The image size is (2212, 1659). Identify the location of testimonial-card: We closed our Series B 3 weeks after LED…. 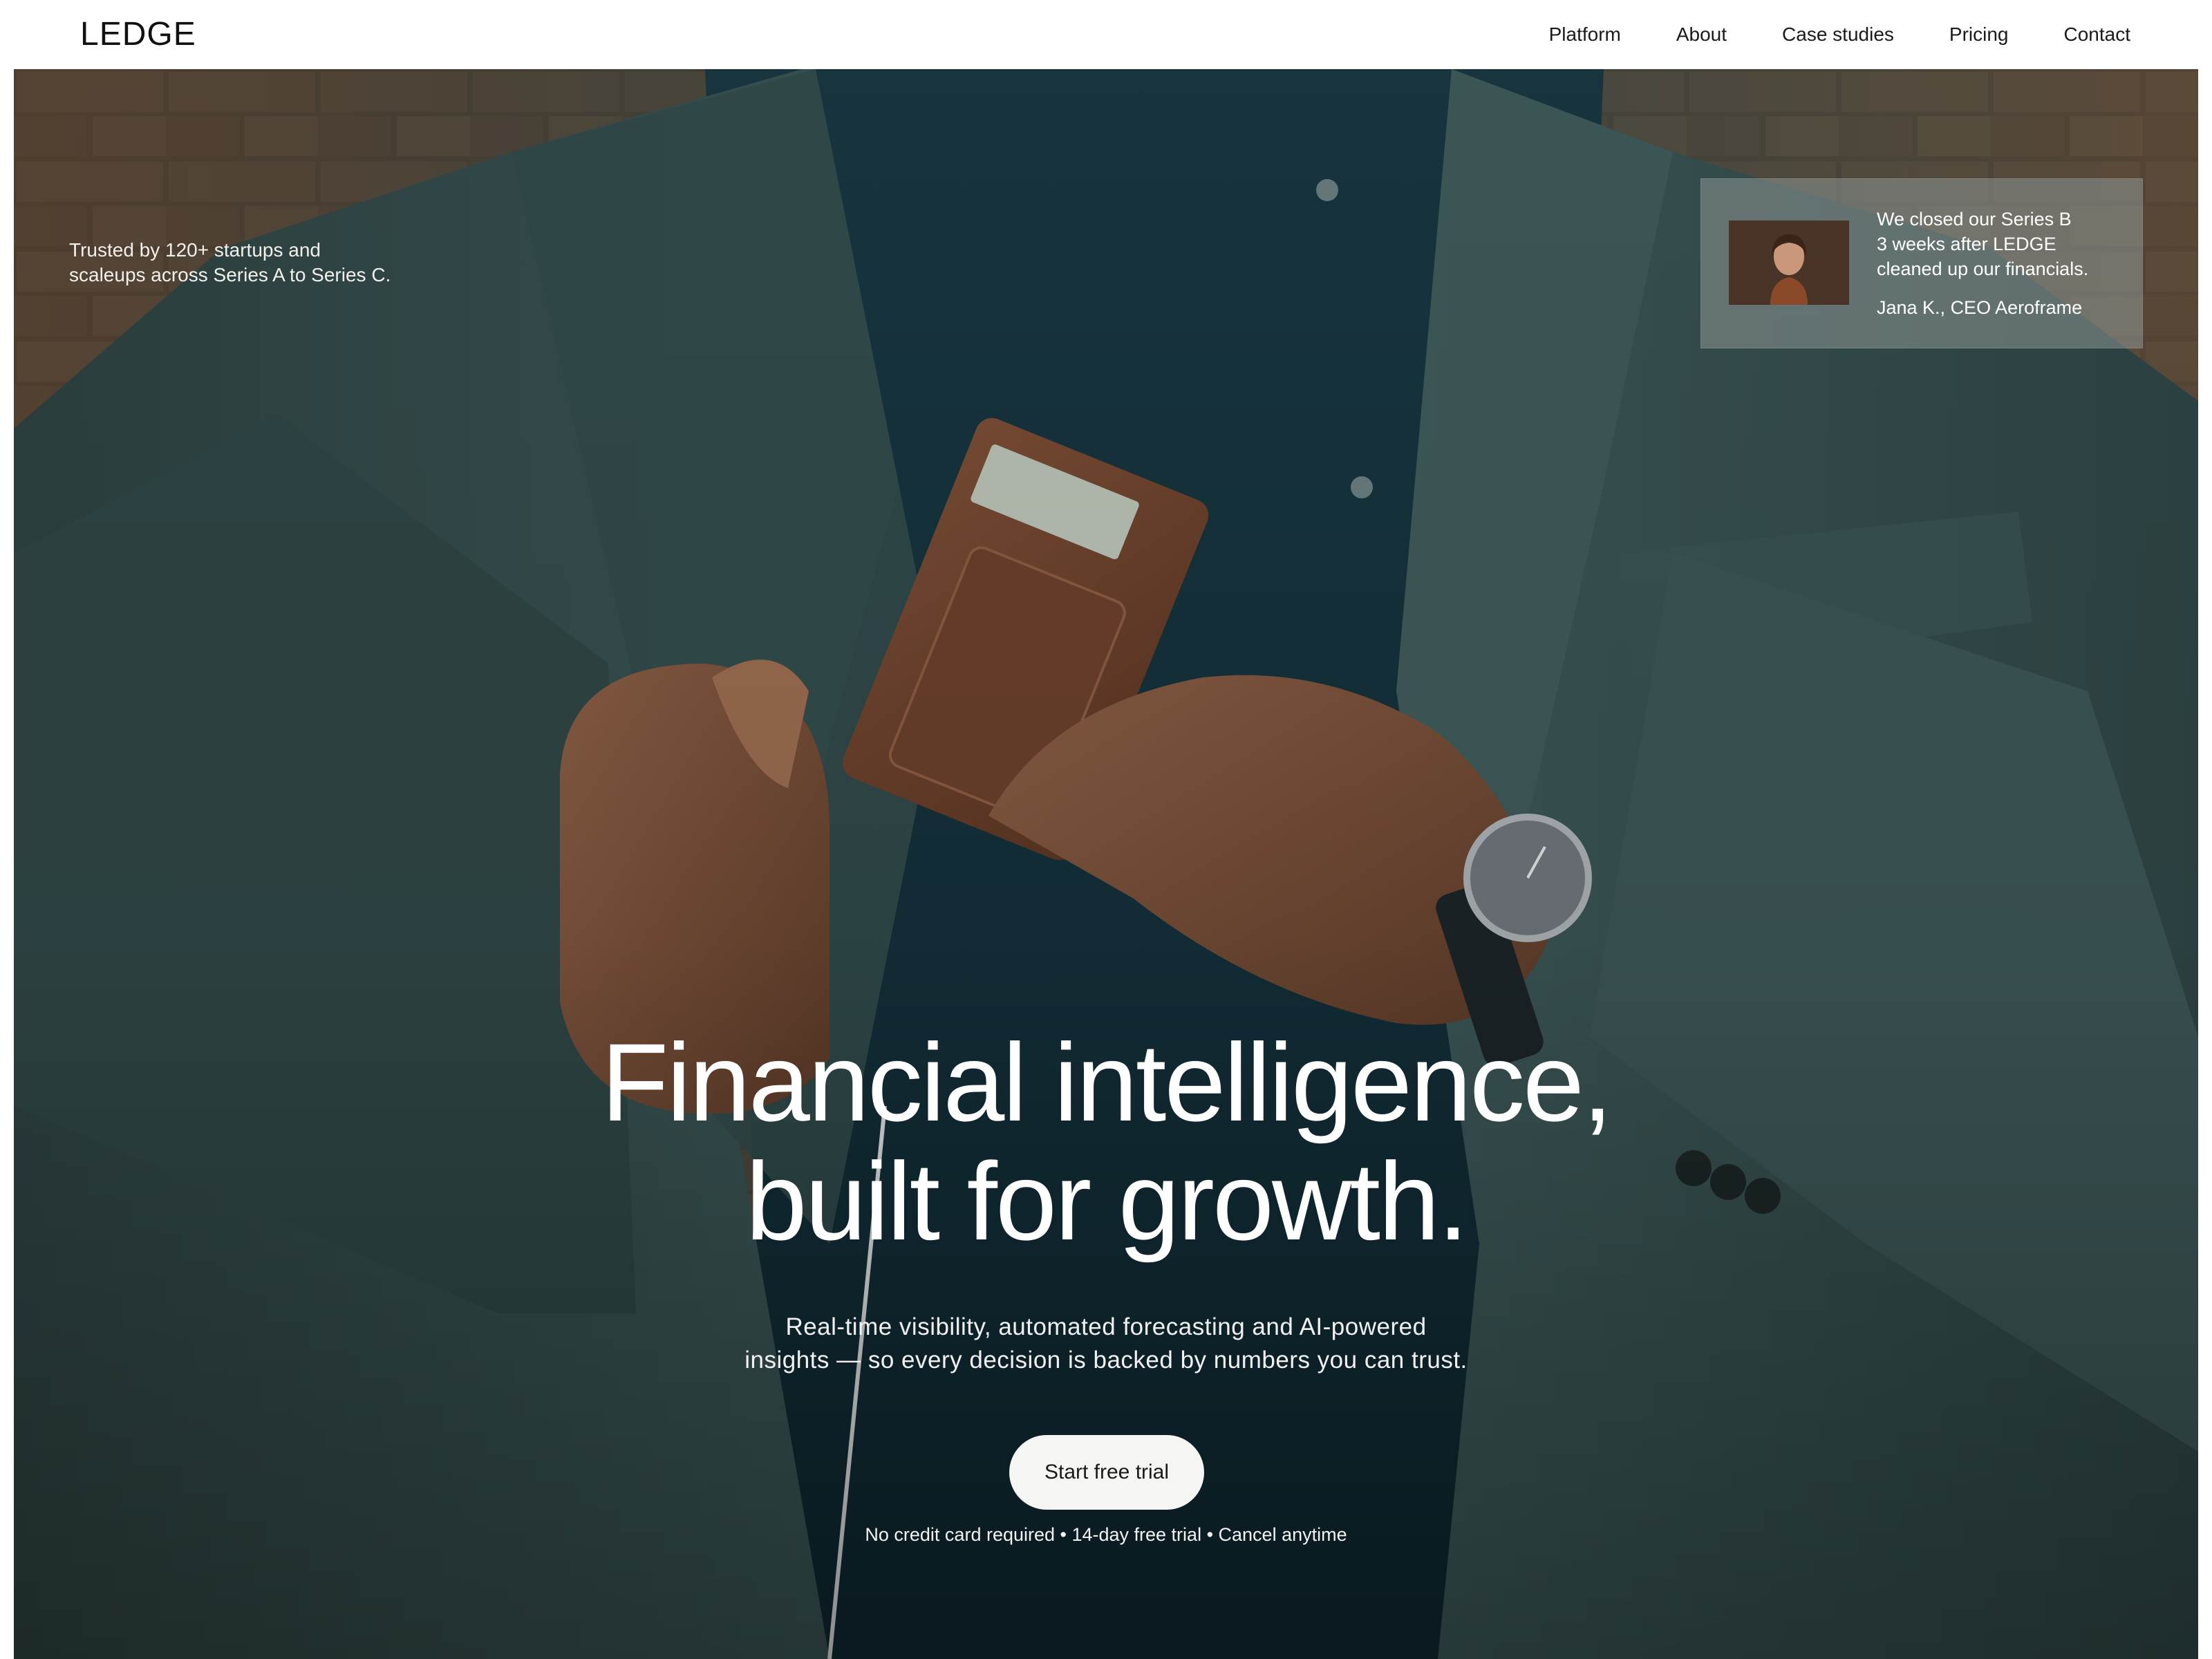
(1921, 263).